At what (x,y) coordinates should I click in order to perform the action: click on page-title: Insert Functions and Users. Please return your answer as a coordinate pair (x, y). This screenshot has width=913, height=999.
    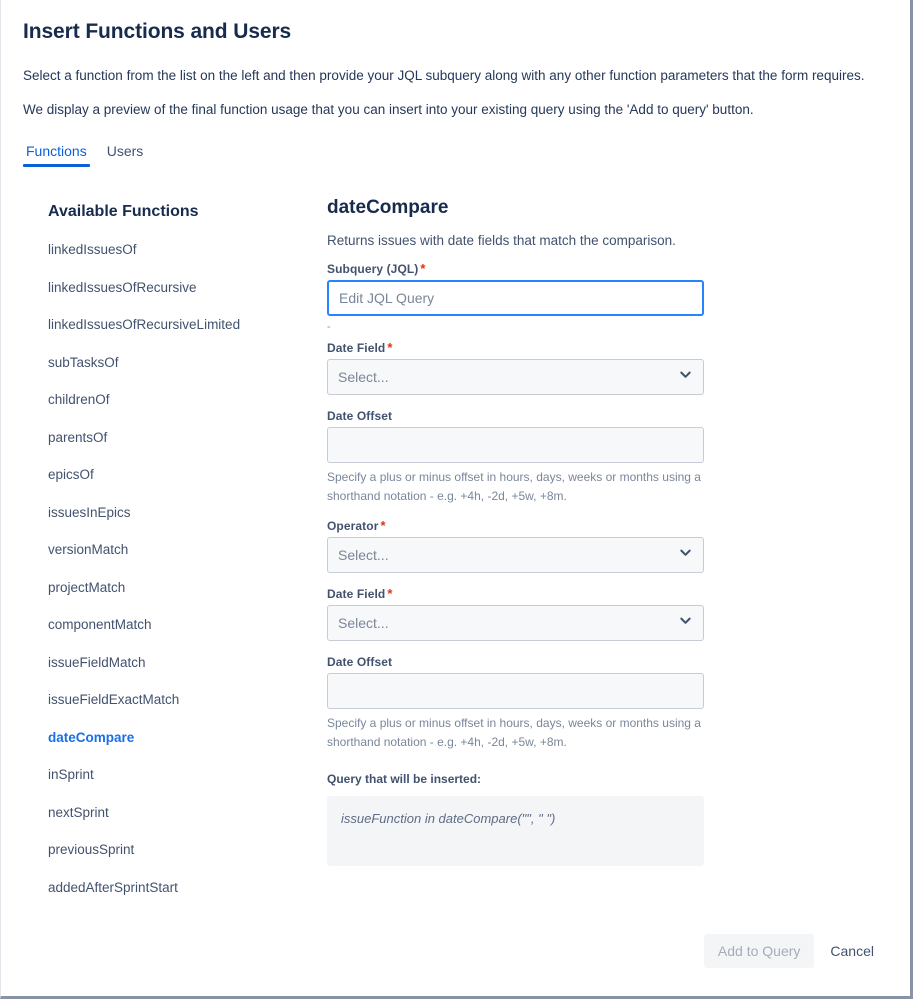
    Looking at the image, I should click on (157, 31).